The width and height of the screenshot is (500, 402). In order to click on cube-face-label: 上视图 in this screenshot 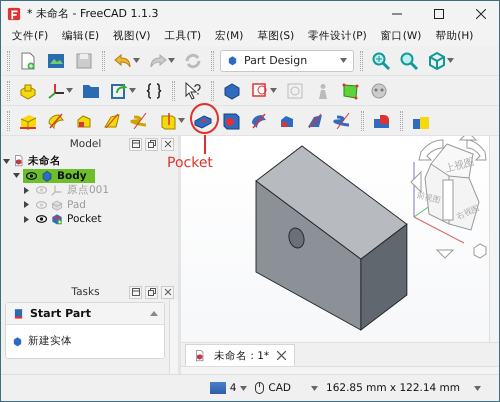, I will do `click(460, 165)`.